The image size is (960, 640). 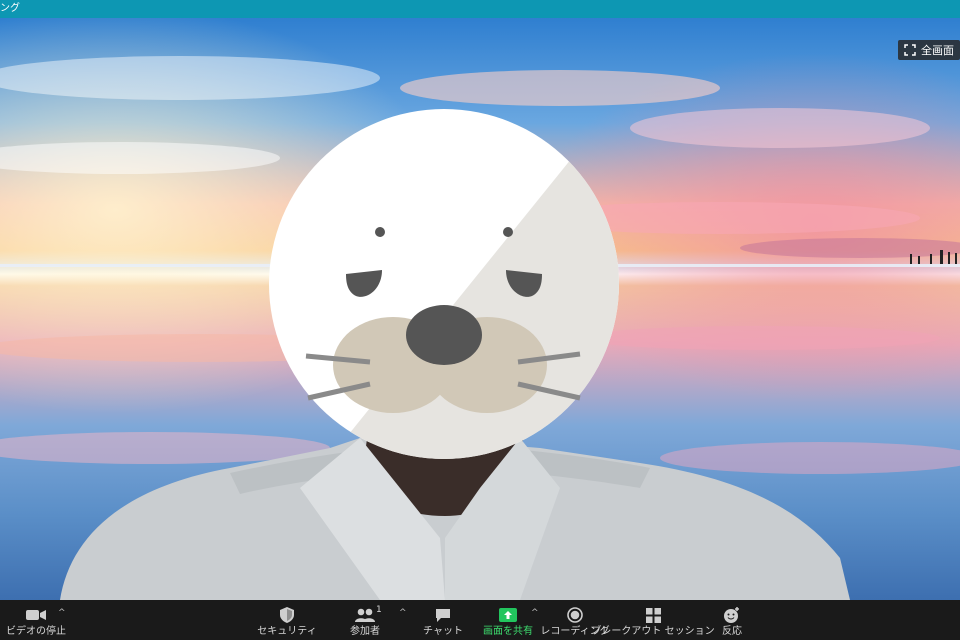 I want to click on share-screen-button: 画面を共有, so click(x=508, y=620).